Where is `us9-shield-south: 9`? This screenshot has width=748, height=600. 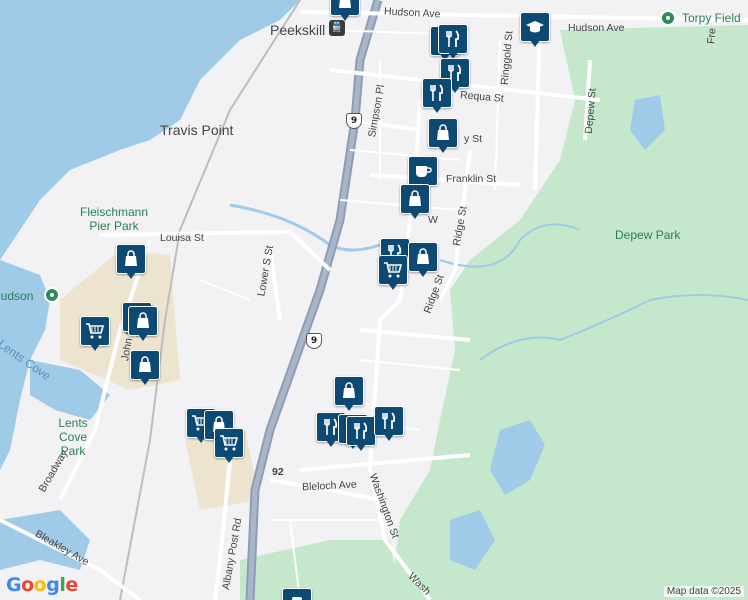
us9-shield-south: 9 is located at coordinates (314, 341).